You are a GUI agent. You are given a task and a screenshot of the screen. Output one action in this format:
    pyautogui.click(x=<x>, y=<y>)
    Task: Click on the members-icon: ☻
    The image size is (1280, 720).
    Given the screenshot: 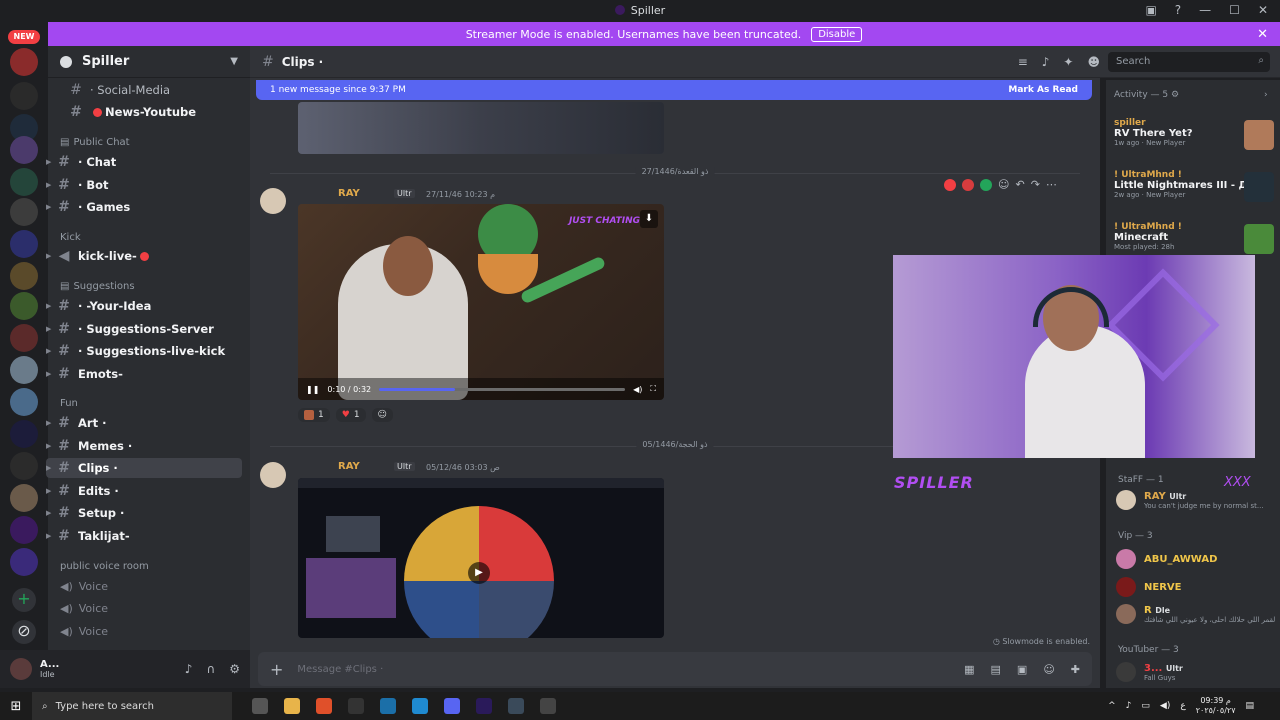 What is the action you would take?
    pyautogui.click(x=1093, y=62)
    